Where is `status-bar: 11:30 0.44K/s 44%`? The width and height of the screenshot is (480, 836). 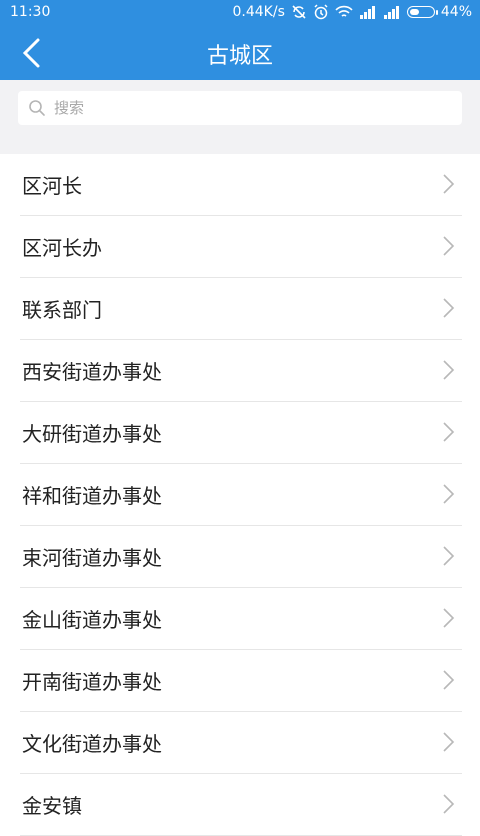
status-bar: 11:30 0.44K/s 44% is located at coordinates (240, 13).